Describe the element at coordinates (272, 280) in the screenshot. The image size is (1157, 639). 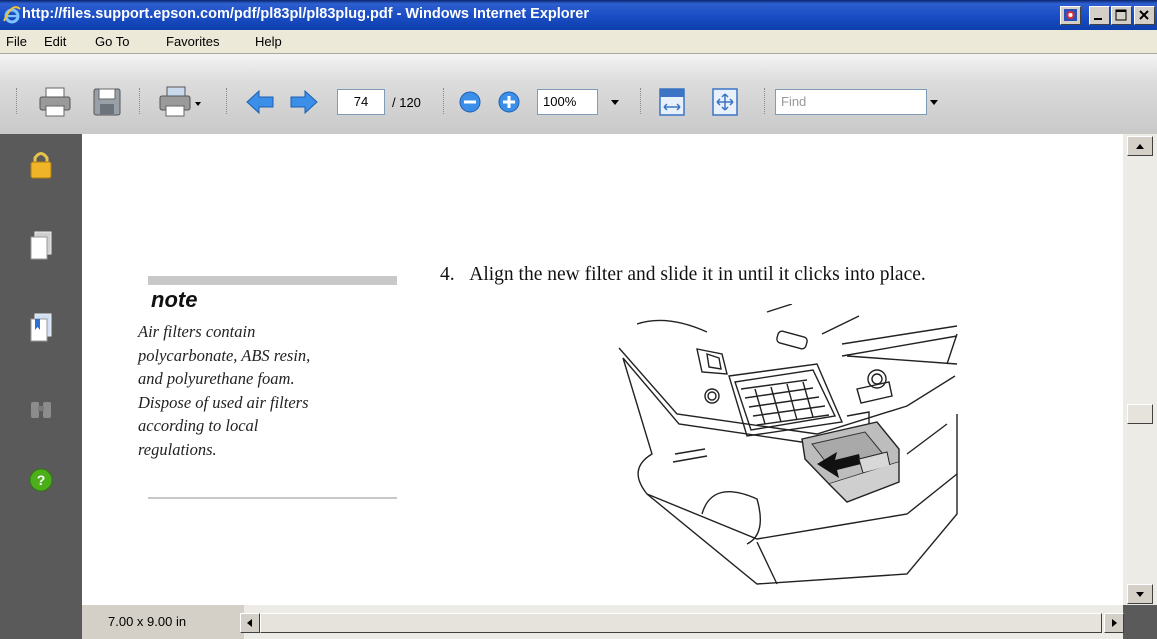
I see `note-top-rule` at that location.